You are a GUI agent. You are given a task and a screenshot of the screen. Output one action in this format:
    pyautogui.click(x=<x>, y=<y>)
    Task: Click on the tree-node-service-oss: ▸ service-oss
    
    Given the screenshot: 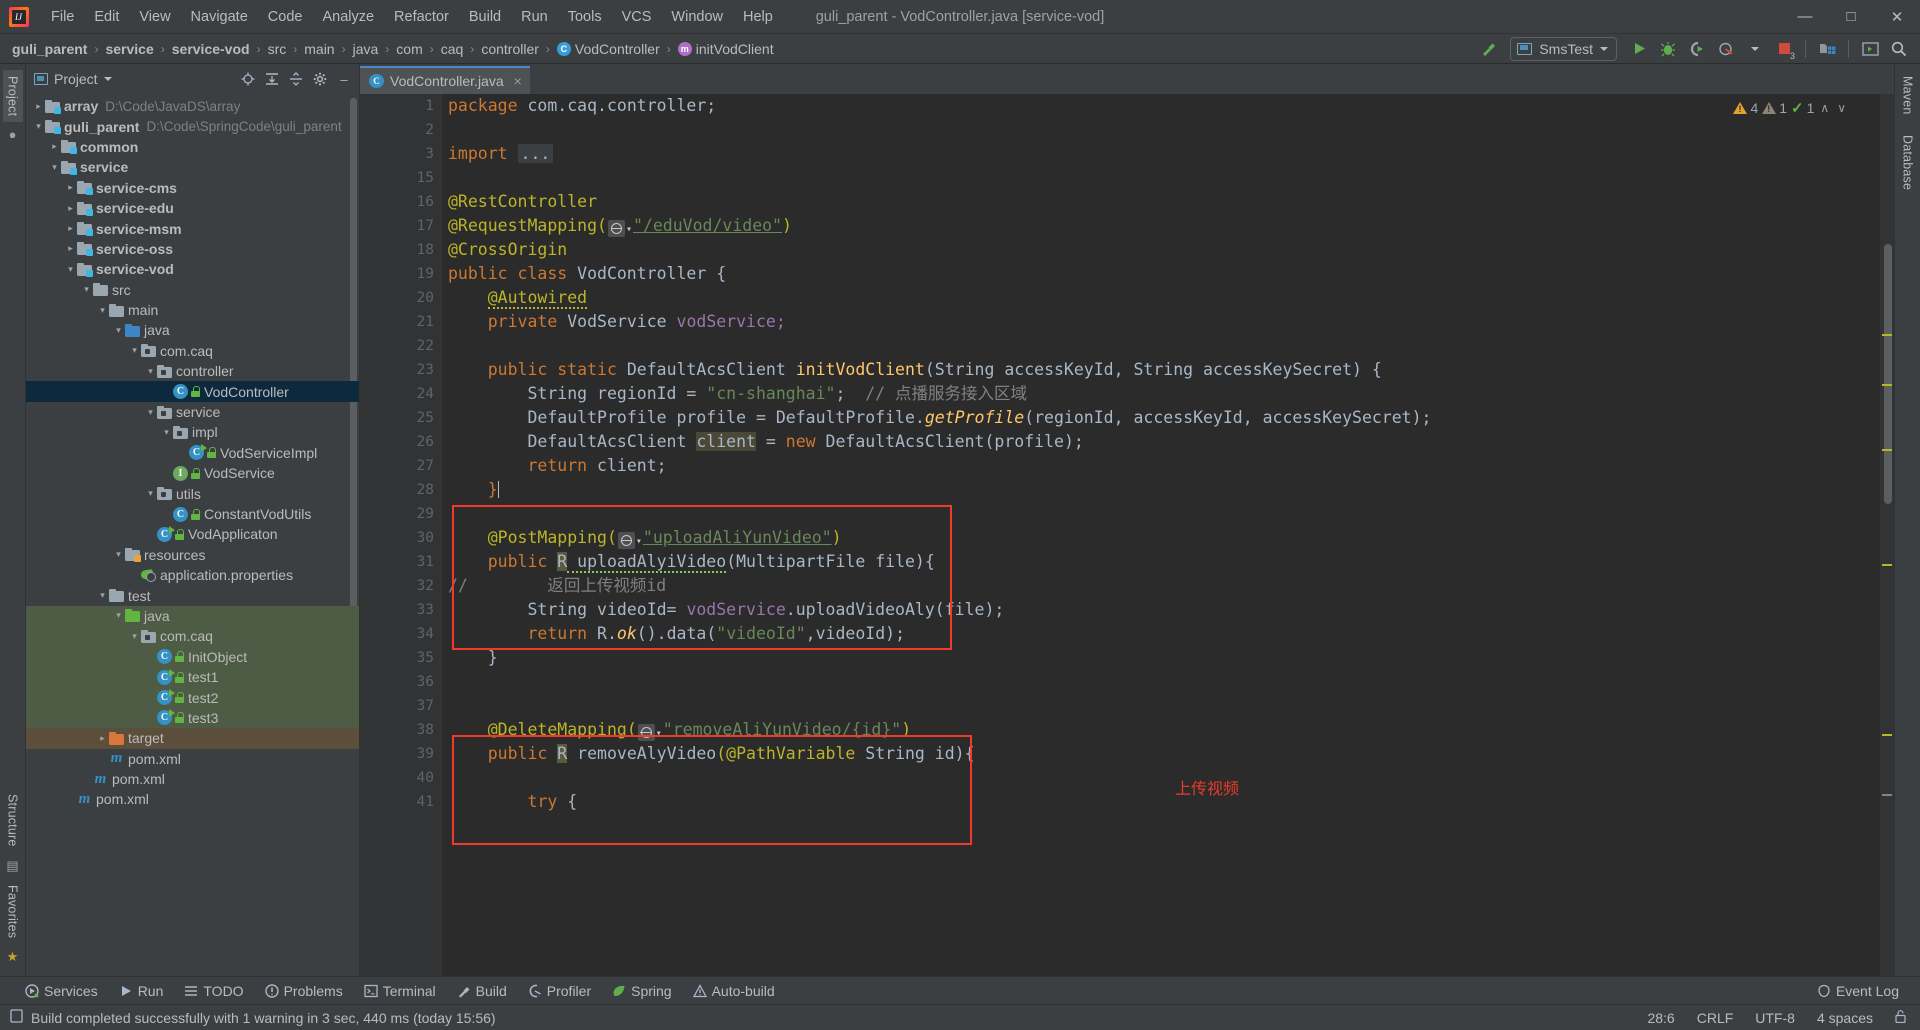 What is the action you would take?
    pyautogui.click(x=192, y=249)
    